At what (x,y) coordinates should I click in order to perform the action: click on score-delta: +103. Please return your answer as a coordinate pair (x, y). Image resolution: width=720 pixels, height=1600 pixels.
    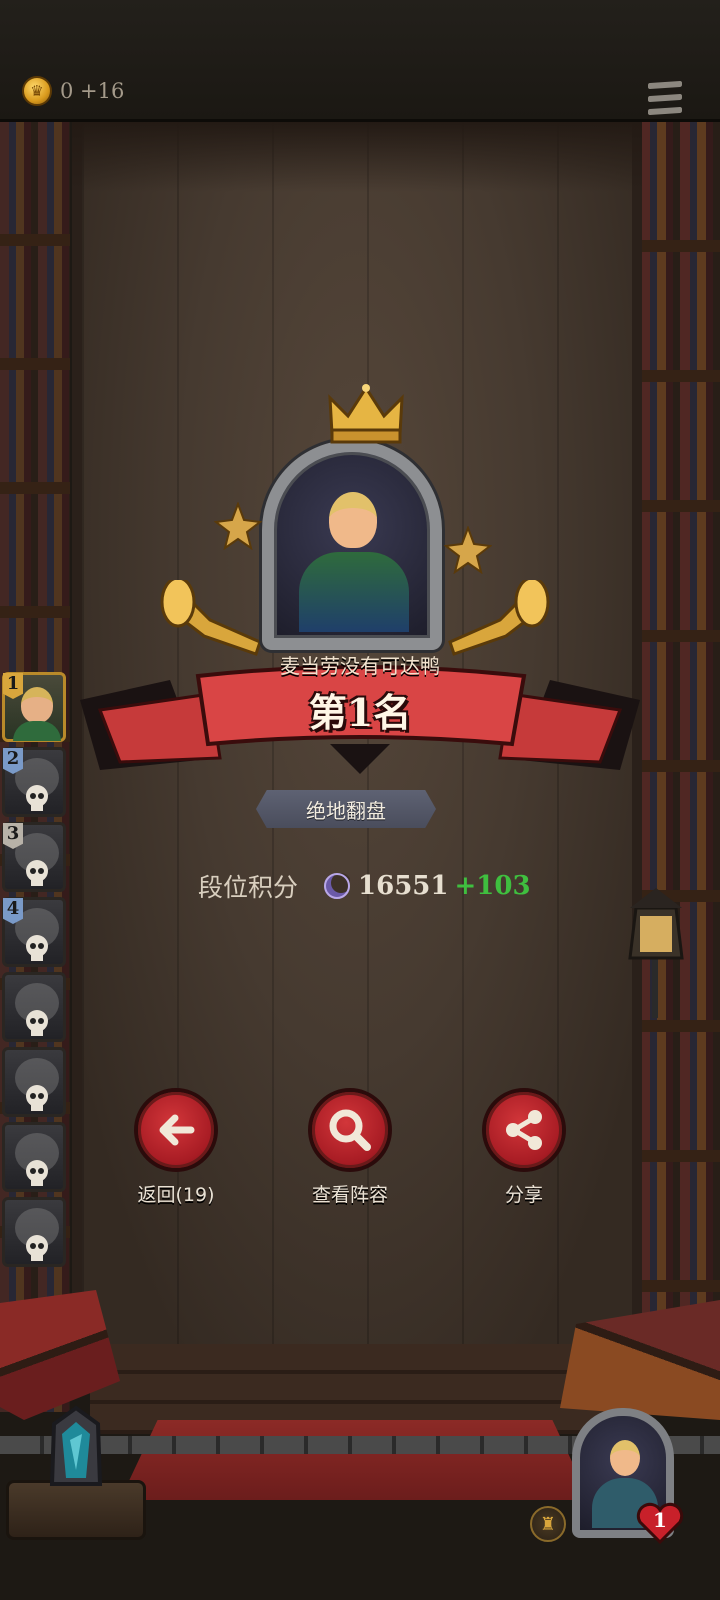
    Looking at the image, I should click on (492, 886).